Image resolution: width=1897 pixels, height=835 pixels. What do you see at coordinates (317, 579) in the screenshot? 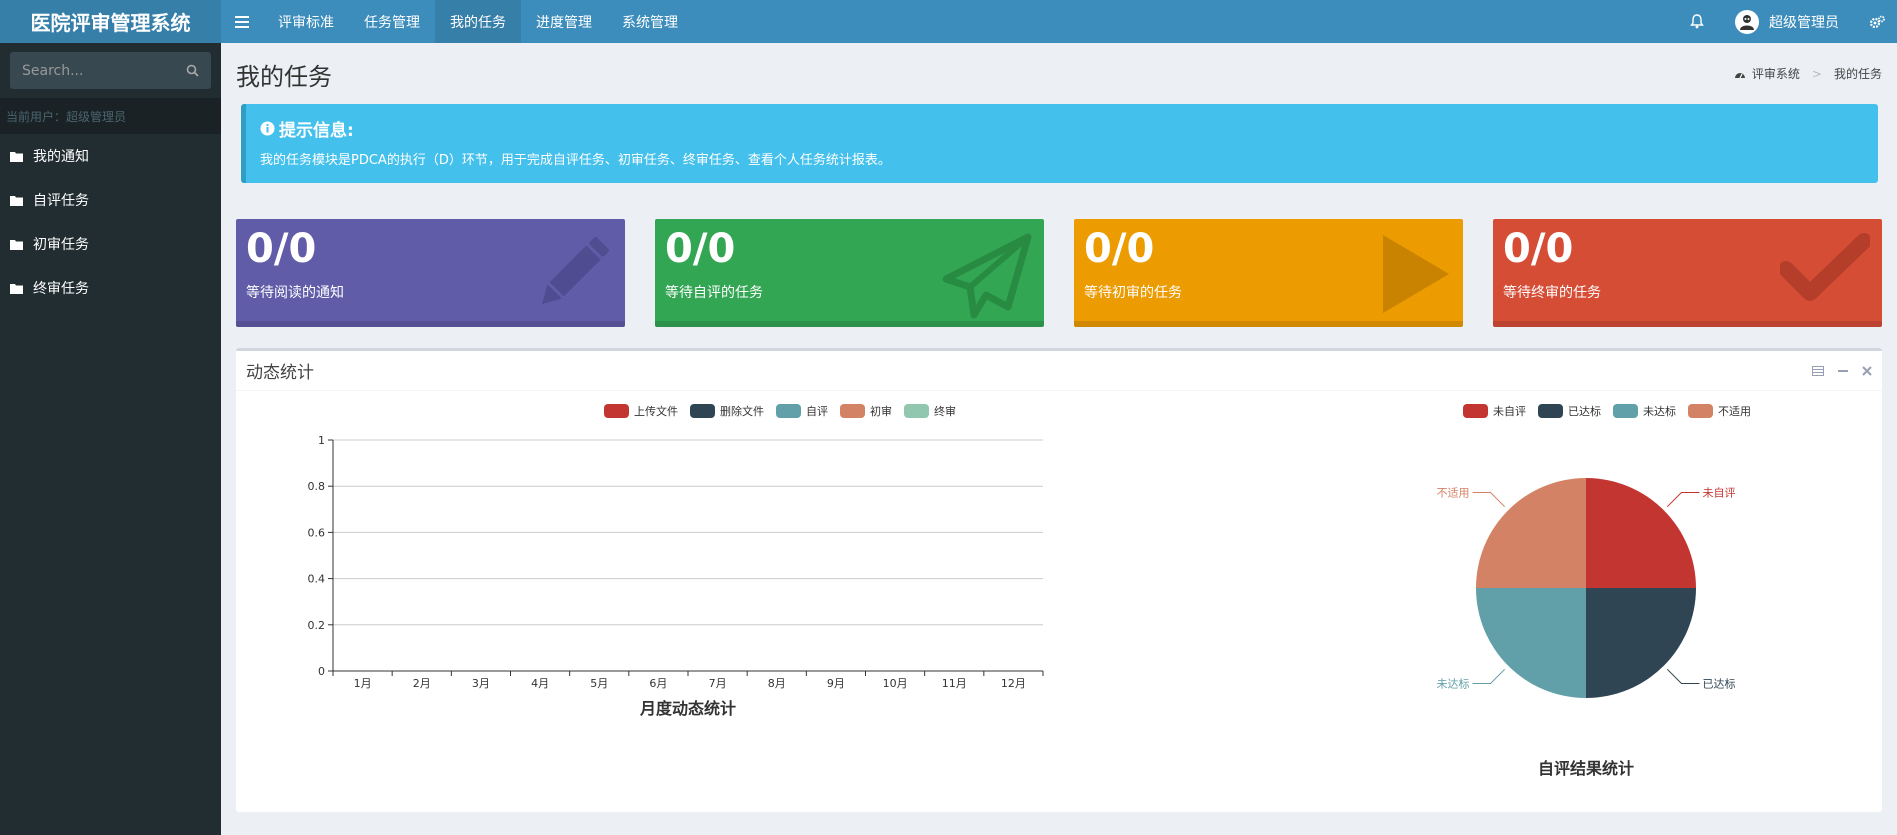
I see `y-tick-label: 0.4` at bounding box center [317, 579].